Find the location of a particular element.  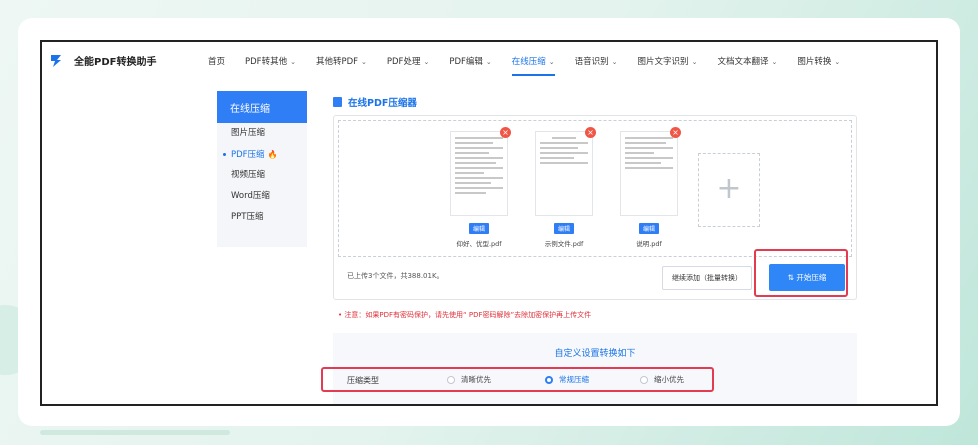

sidebar-item-image-compress: 图片压缩 is located at coordinates (262, 133).